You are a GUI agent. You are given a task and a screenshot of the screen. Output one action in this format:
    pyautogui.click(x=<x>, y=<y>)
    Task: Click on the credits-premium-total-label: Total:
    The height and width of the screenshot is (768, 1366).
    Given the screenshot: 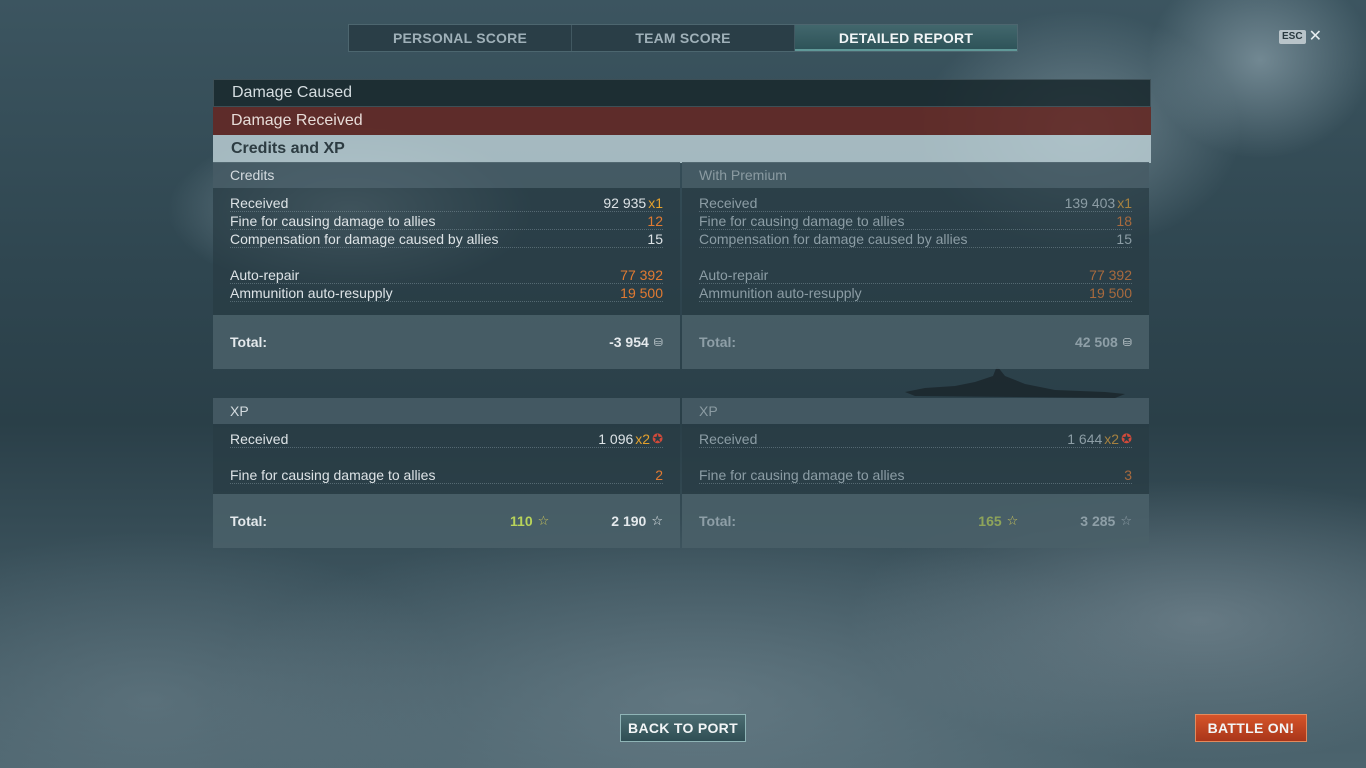 What is the action you would take?
    pyautogui.click(x=718, y=342)
    